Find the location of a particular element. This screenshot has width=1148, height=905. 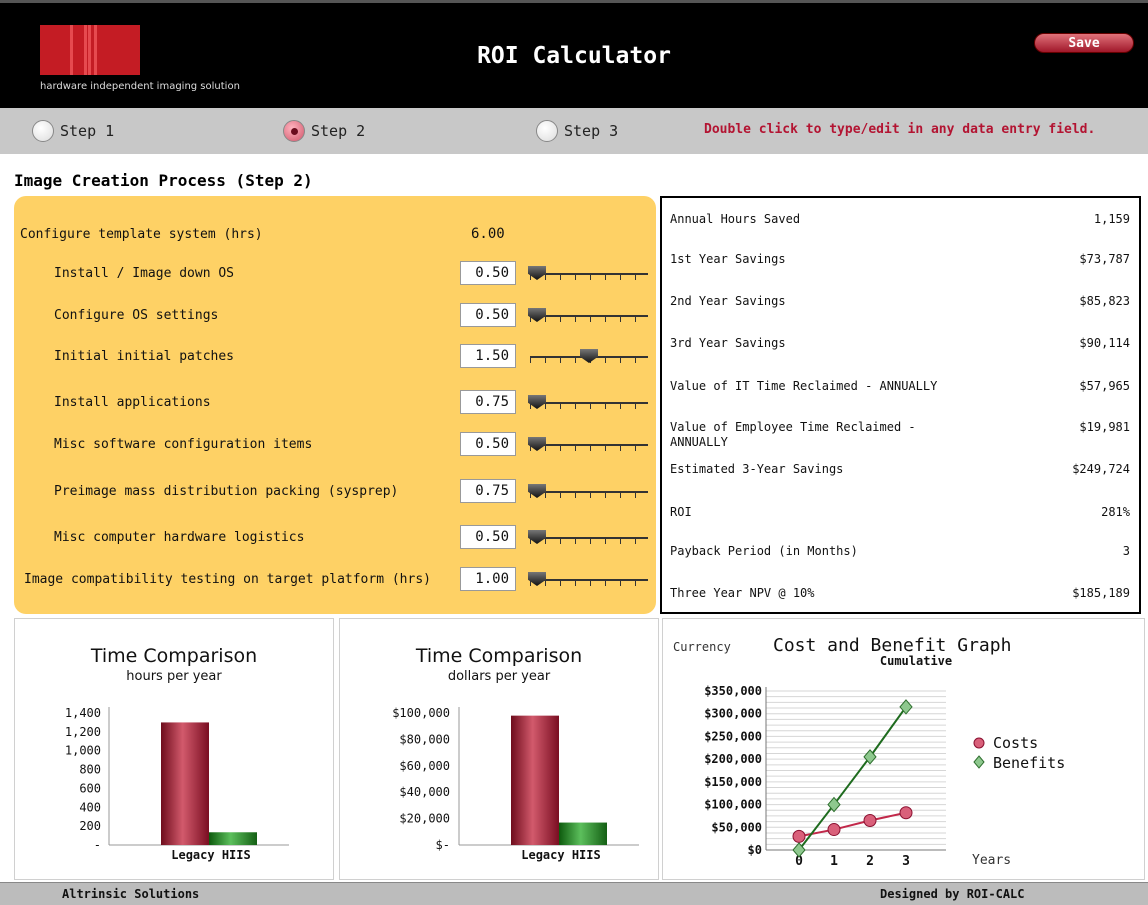

step-2-radio: Step 2 is located at coordinates (324, 131).